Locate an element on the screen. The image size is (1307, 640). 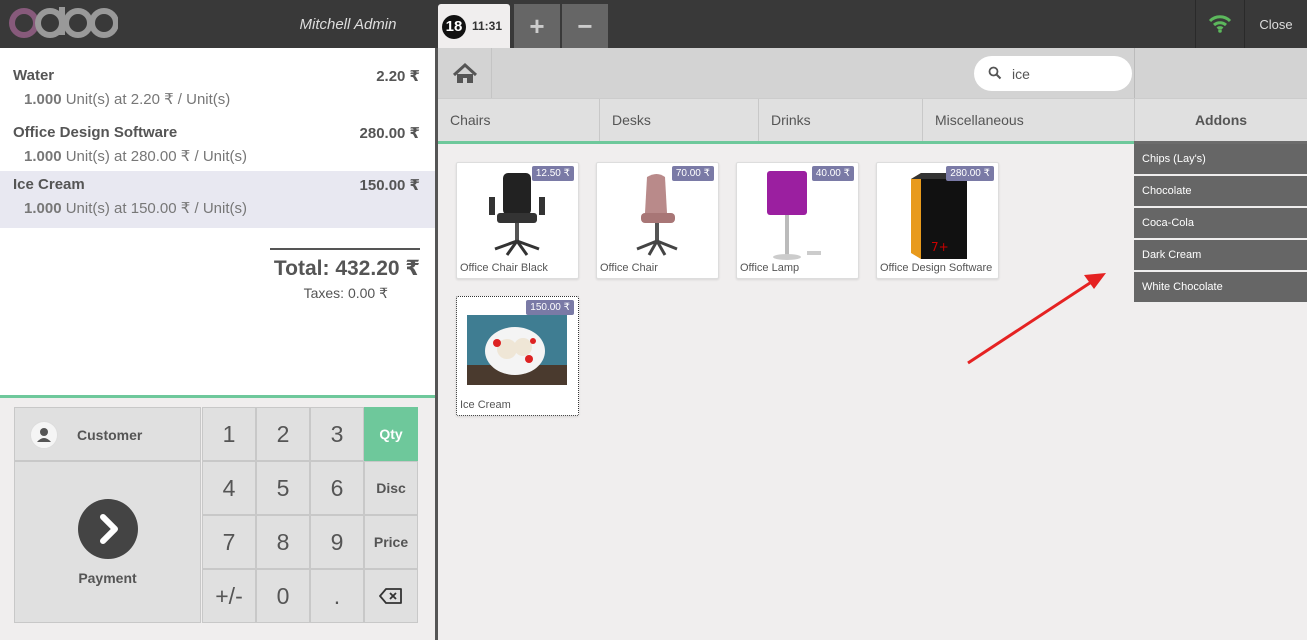
addon-item: Chocolate is located at coordinates (1220, 191).